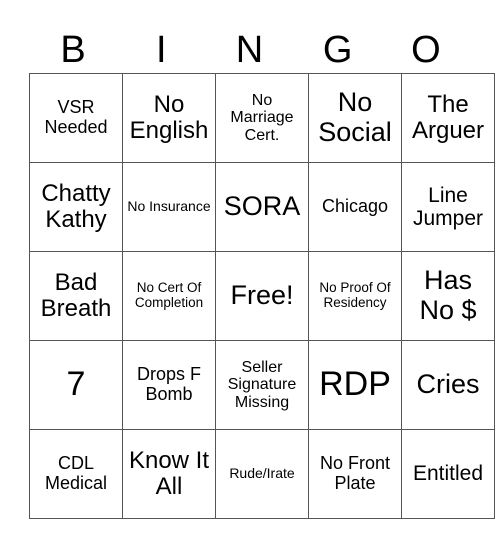  Describe the element at coordinates (448, 474) in the screenshot. I see `bingo-cell: Entitled` at that location.